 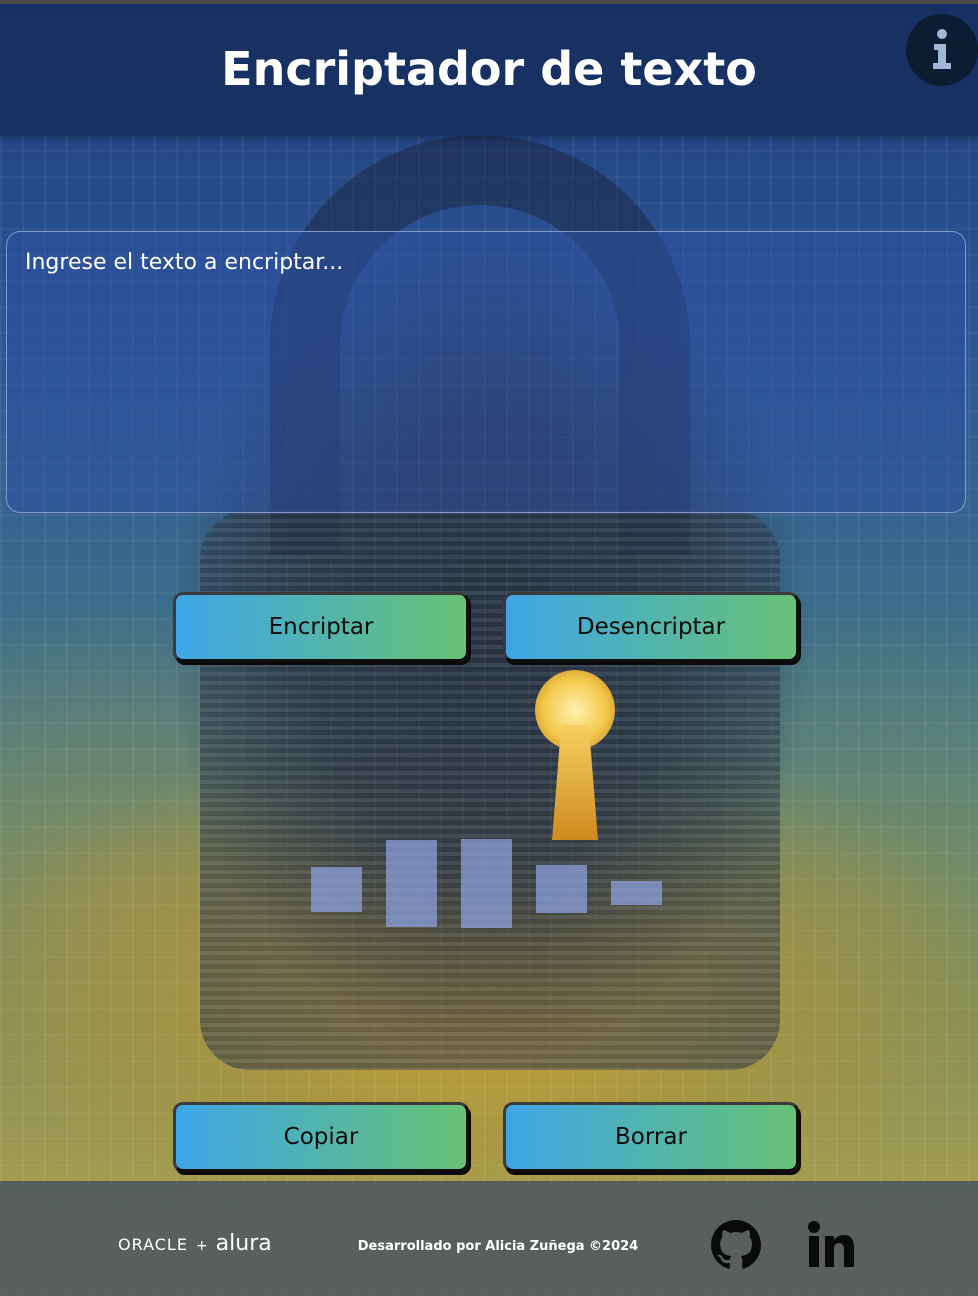 I want to click on github-link, so click(x=736, y=1245).